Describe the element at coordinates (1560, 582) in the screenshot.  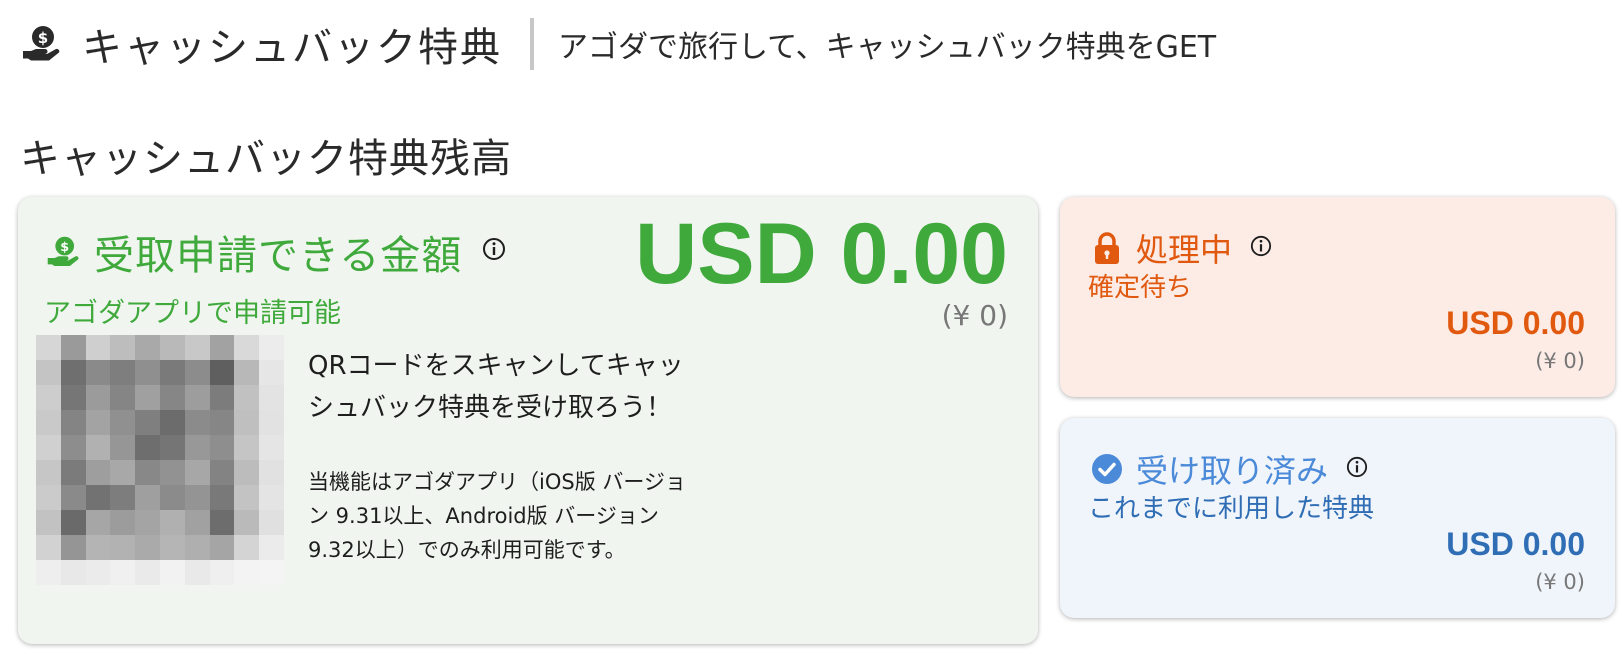
I see `received-yen-amount: (¥ 0)` at that location.